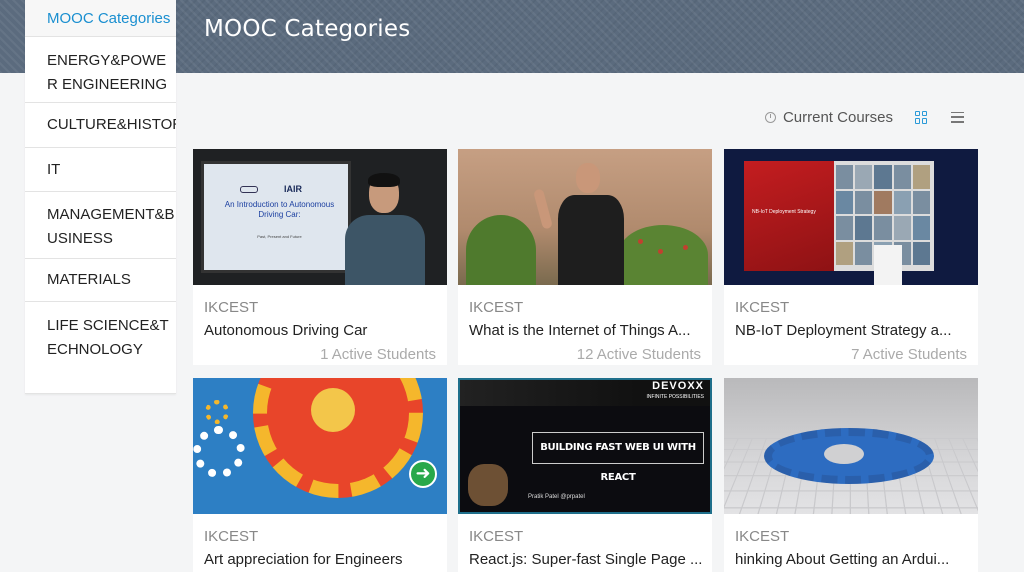 The height and width of the screenshot is (572, 1024). I want to click on sidebar-item-label: MATERIALS, so click(89, 279).